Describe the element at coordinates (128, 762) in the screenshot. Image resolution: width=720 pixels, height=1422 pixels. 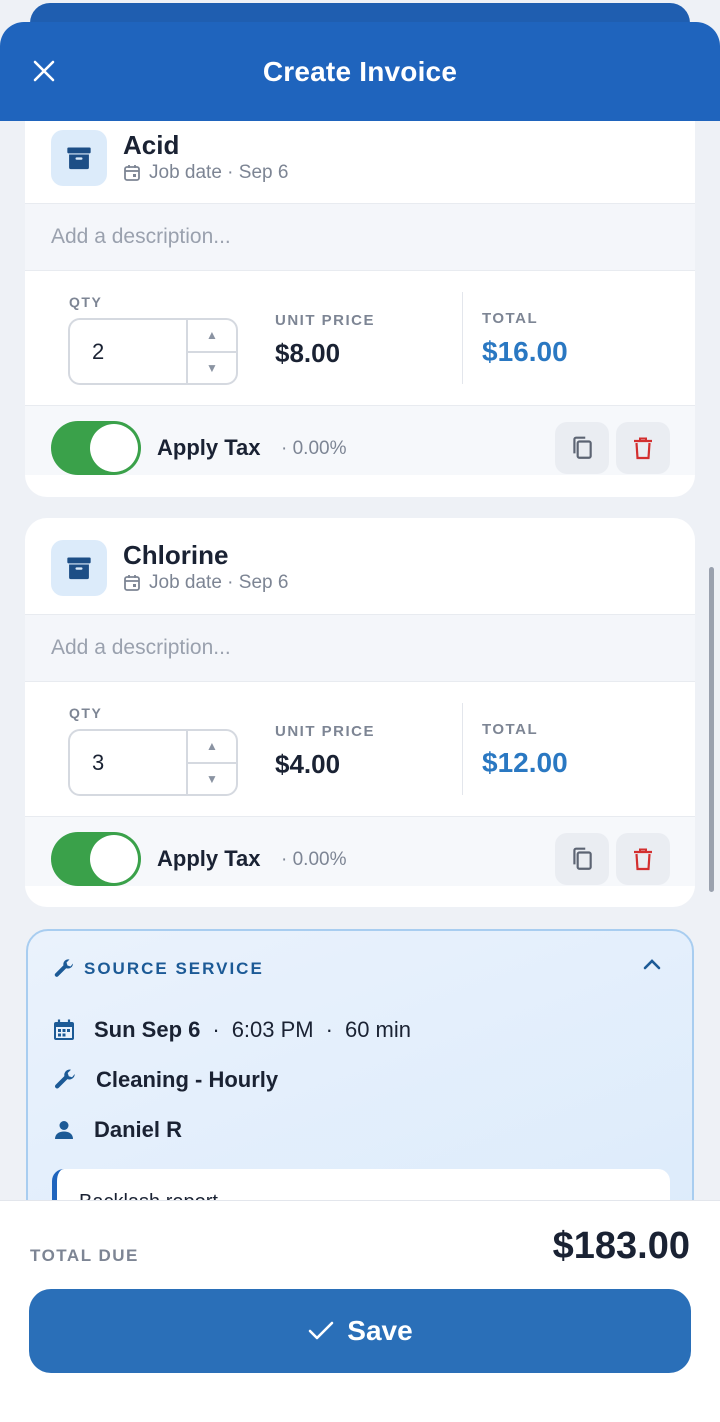
I see `quantity-input: 3` at that location.